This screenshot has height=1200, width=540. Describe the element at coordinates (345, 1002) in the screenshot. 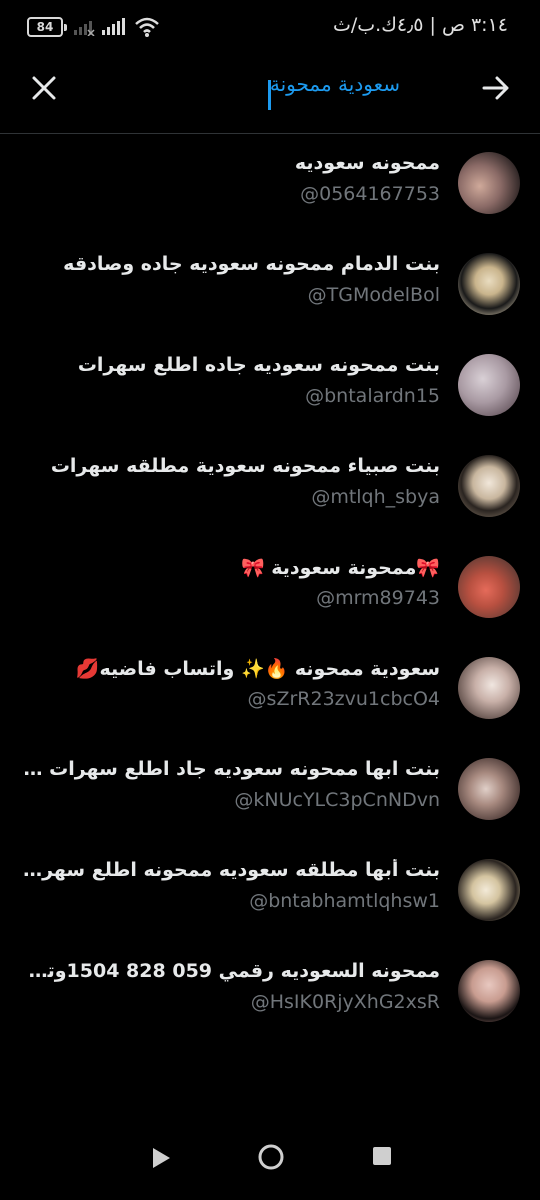

I see `result-handle: @HsIK0RjyXhG2xsR` at that location.